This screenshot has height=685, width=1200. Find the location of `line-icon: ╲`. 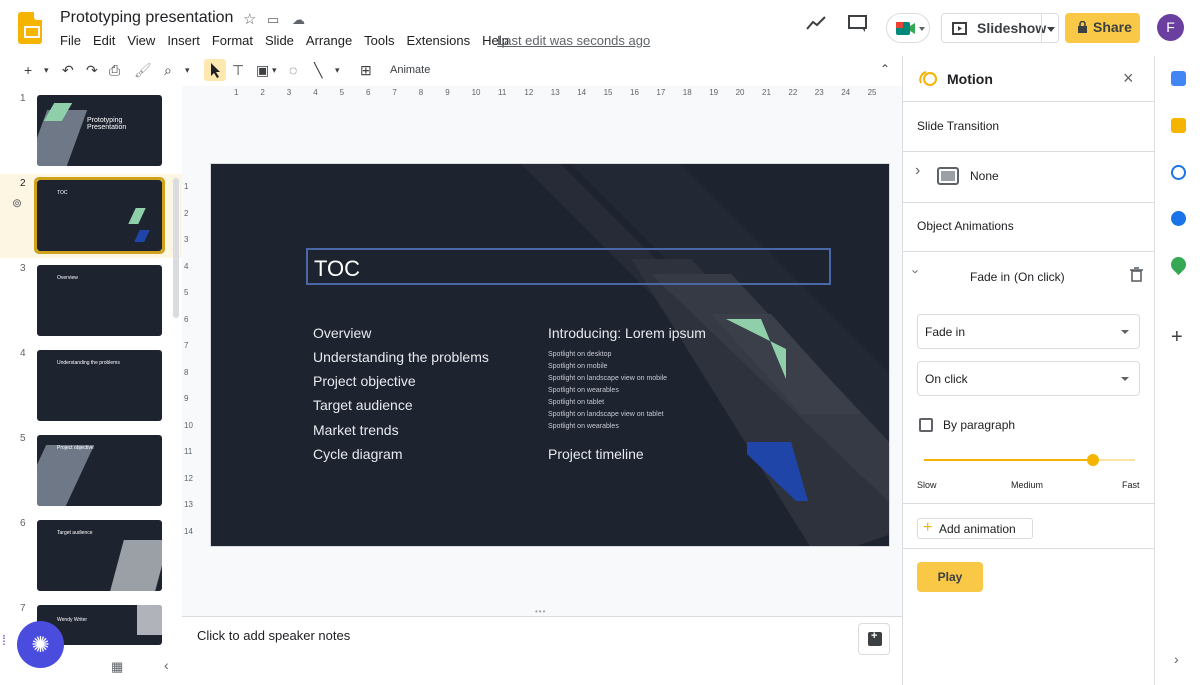

line-icon: ╲ is located at coordinates (318, 70).